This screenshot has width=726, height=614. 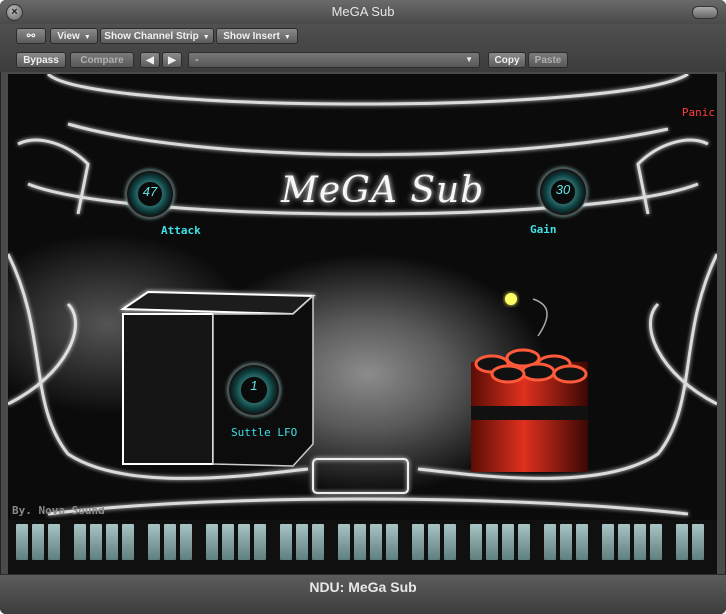 I want to click on previous-preset-button: ◀, so click(x=150, y=60).